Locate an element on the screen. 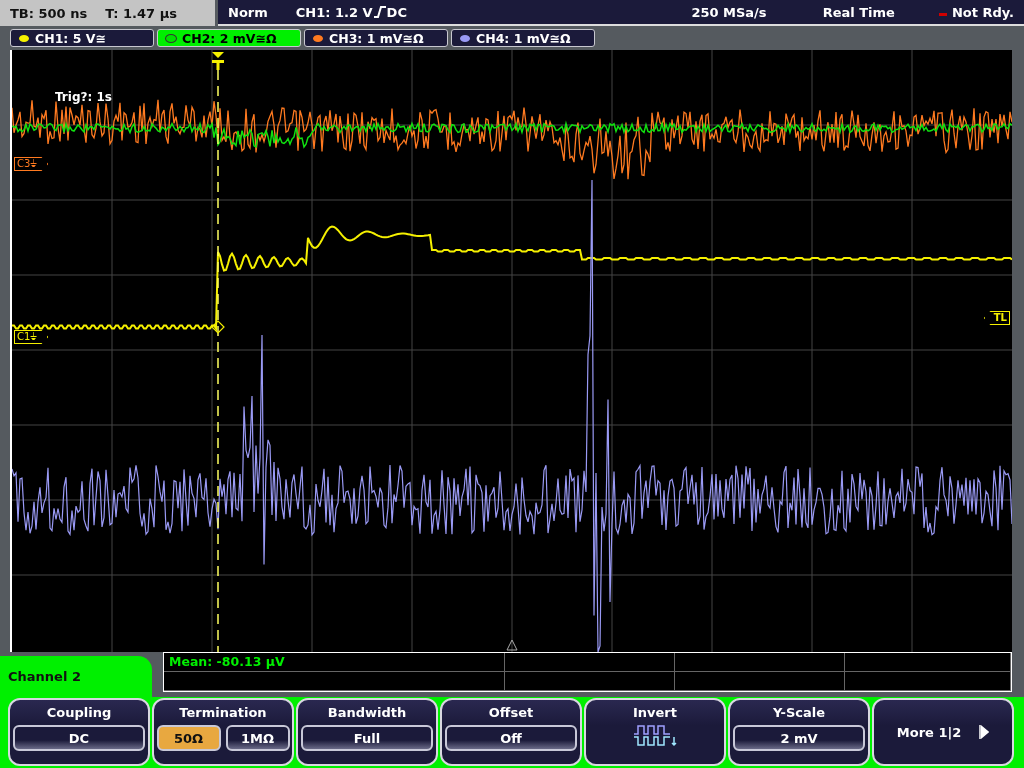 The image size is (1024, 768). softkey: Coupling DC is located at coordinates (79, 732).